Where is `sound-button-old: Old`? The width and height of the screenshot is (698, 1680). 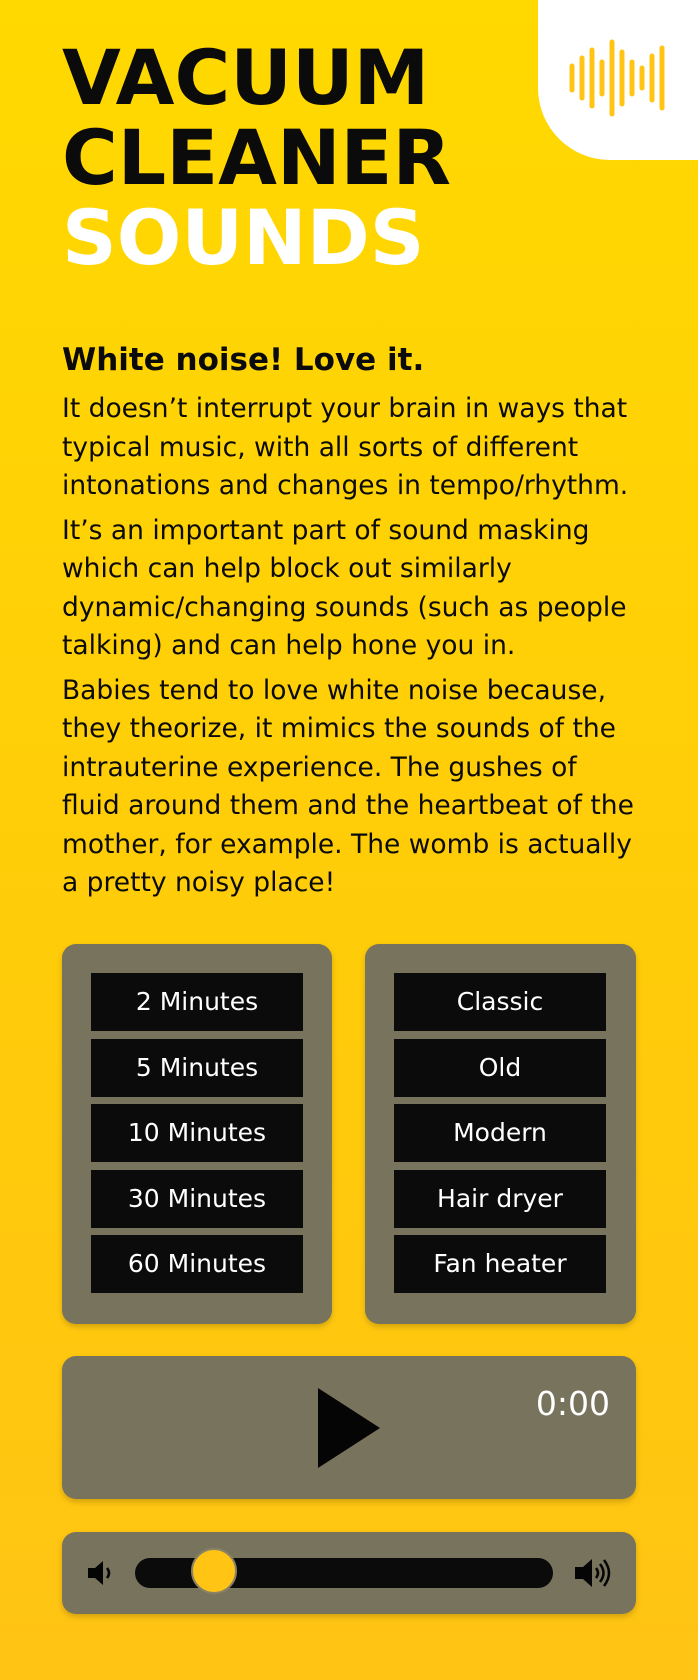
sound-button-old: Old is located at coordinates (500, 1068).